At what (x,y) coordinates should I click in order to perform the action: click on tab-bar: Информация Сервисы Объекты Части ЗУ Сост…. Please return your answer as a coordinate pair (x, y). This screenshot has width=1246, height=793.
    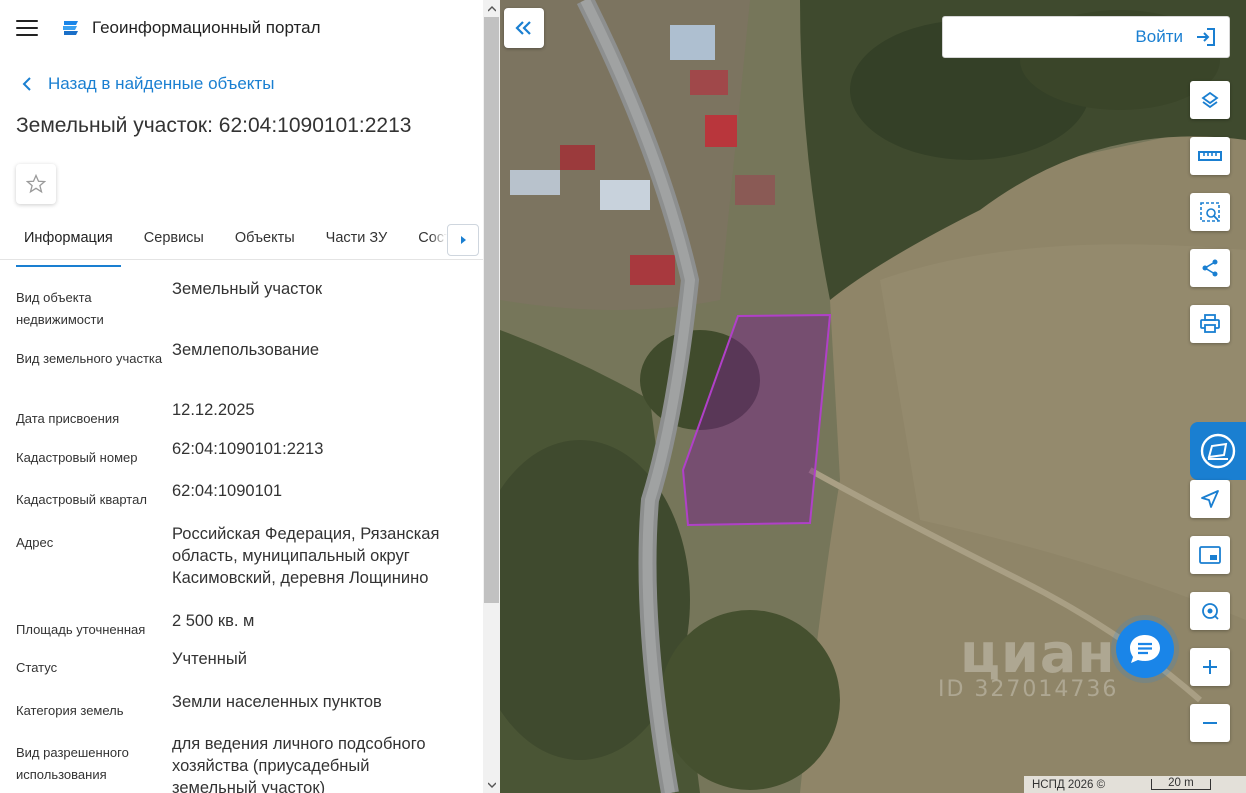
    Looking at the image, I should click on (241, 245).